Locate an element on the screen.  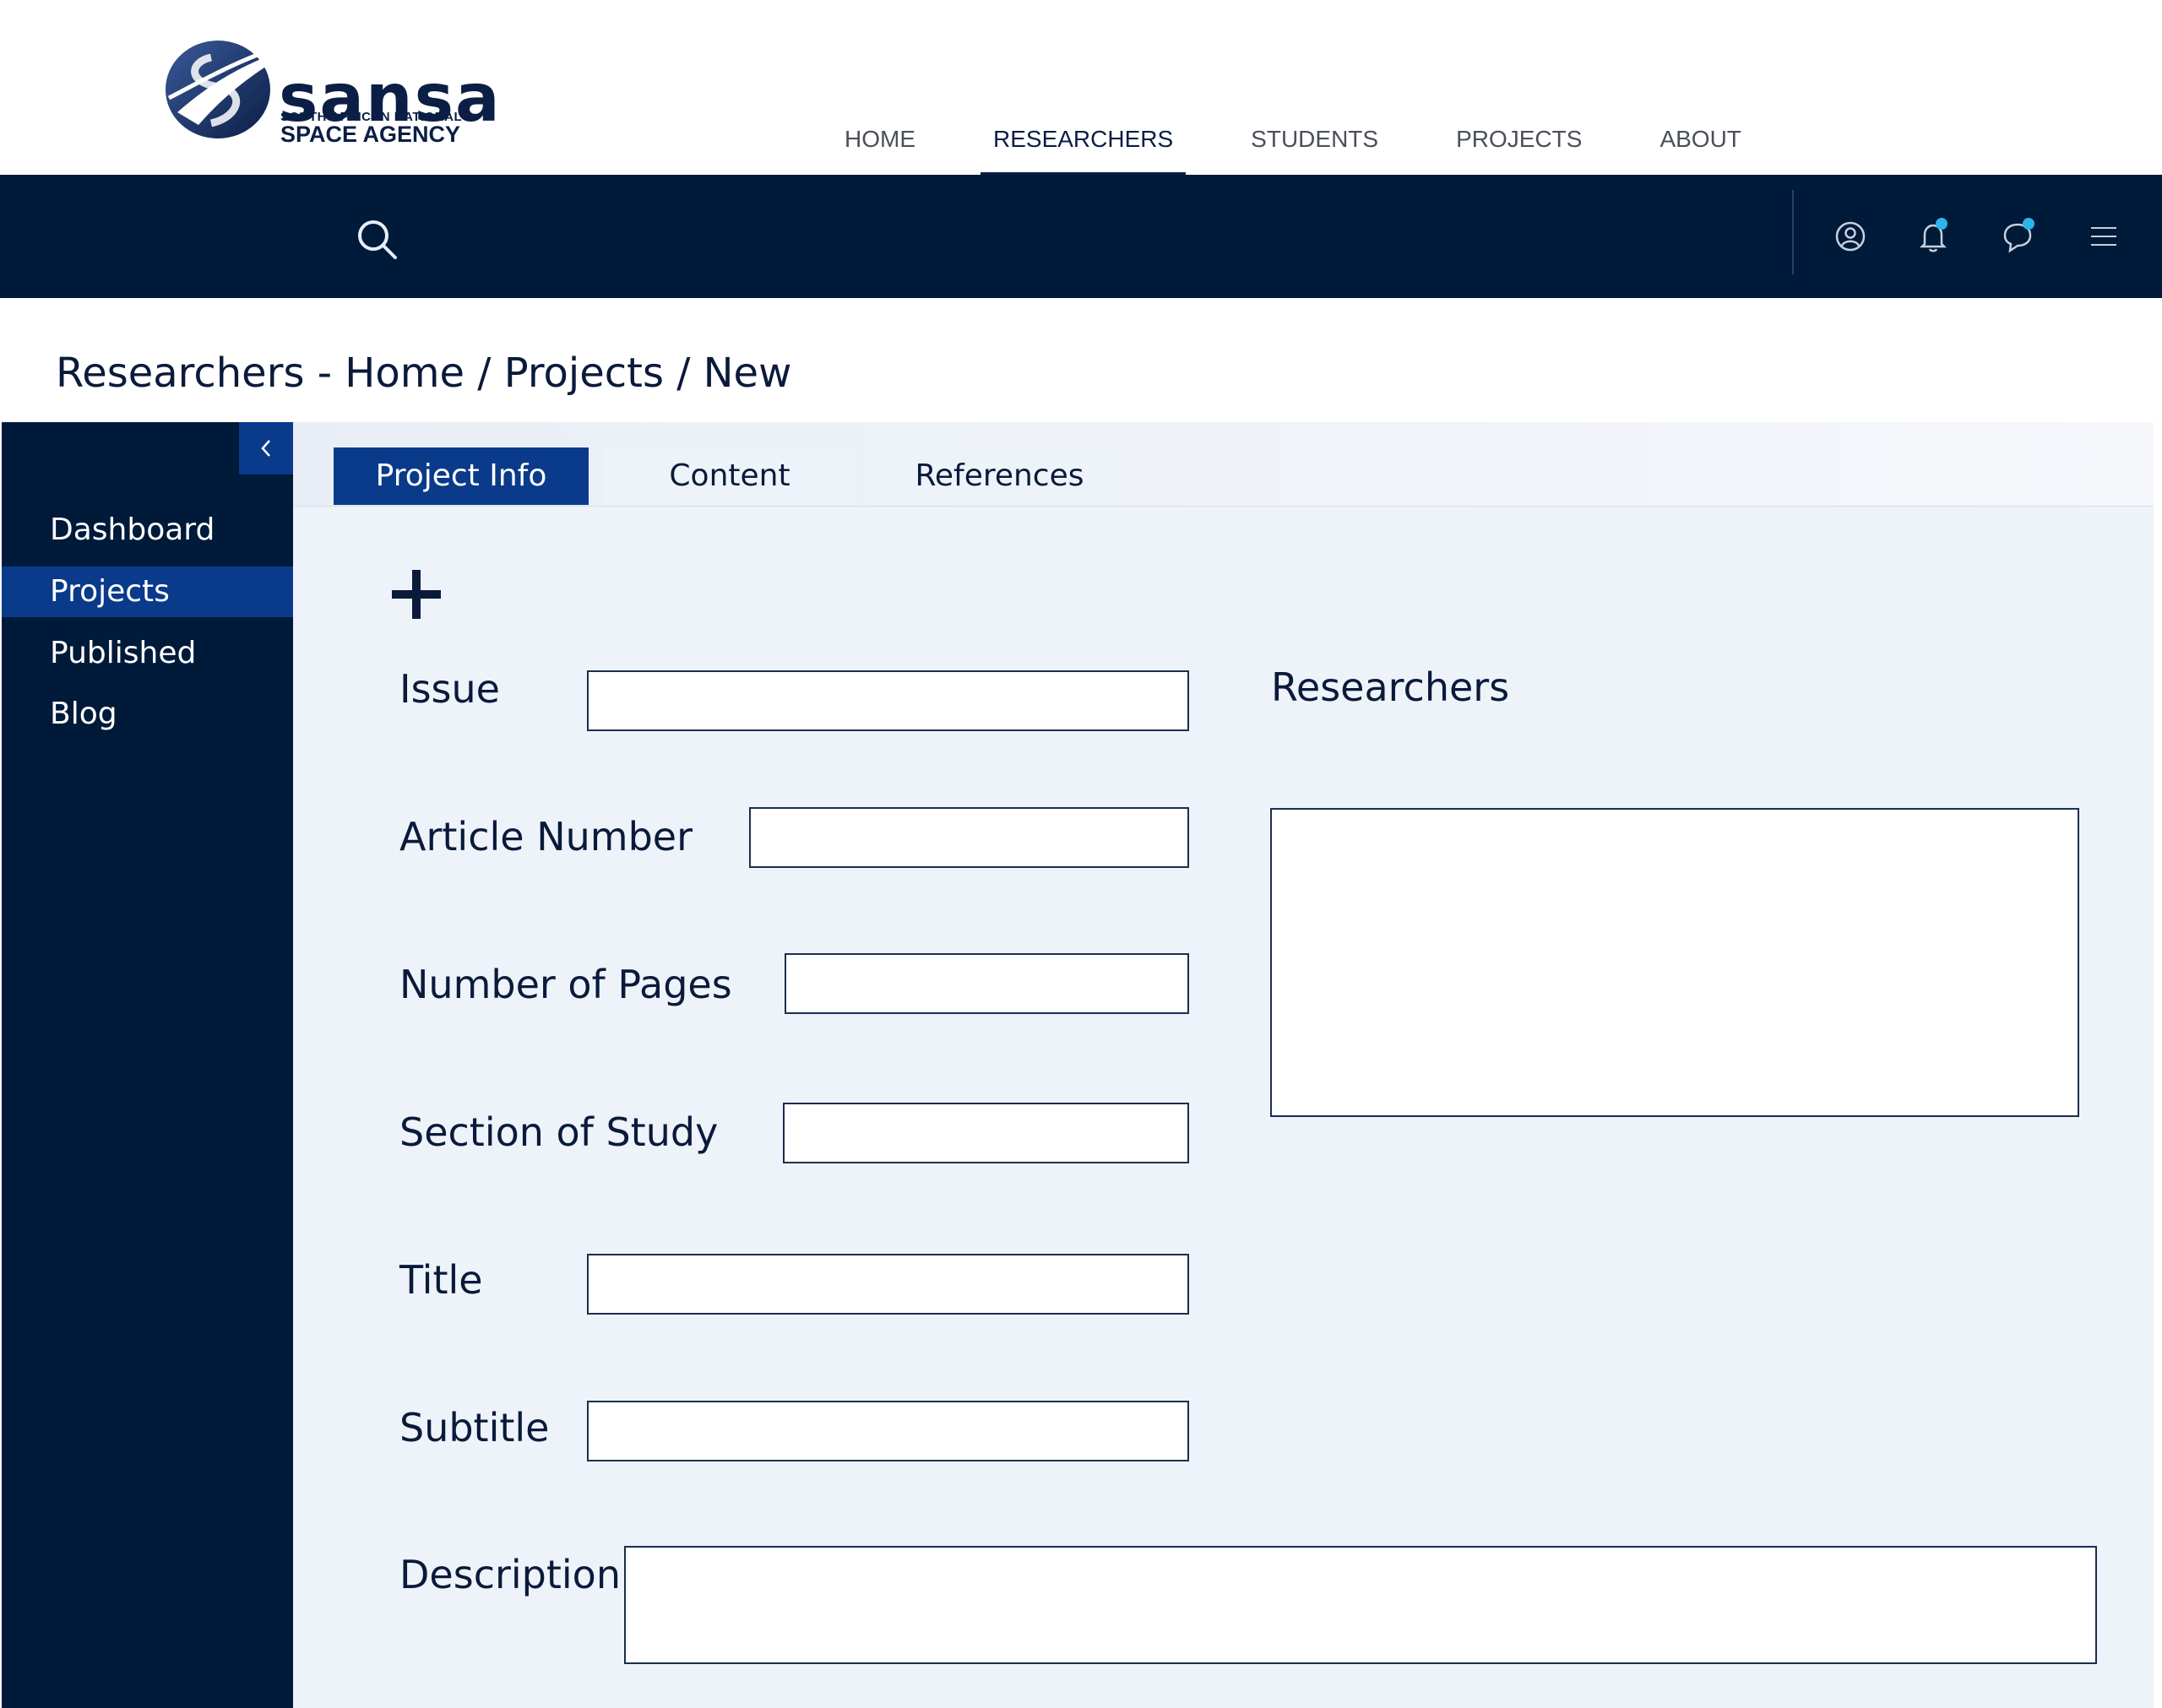
search-input is located at coordinates (717, 235).